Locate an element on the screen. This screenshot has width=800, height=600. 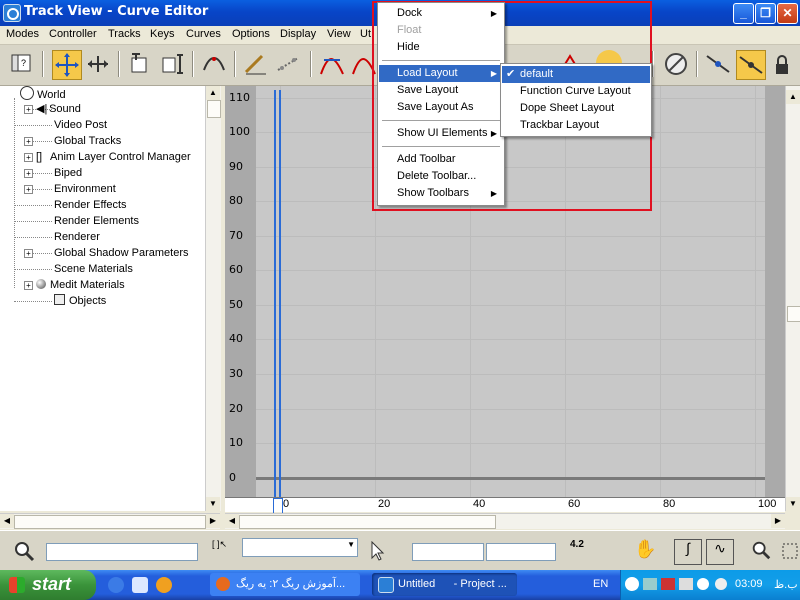
menu-item-dock: Dock ▶ is located at coordinates (441, 13).